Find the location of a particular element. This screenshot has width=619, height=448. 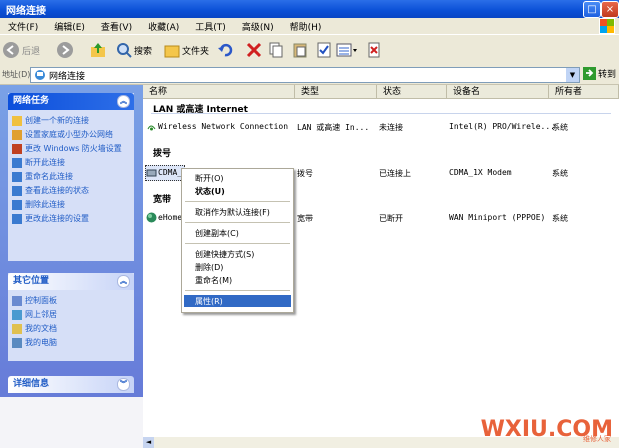

up-folder-icon is located at coordinates (98, 50).